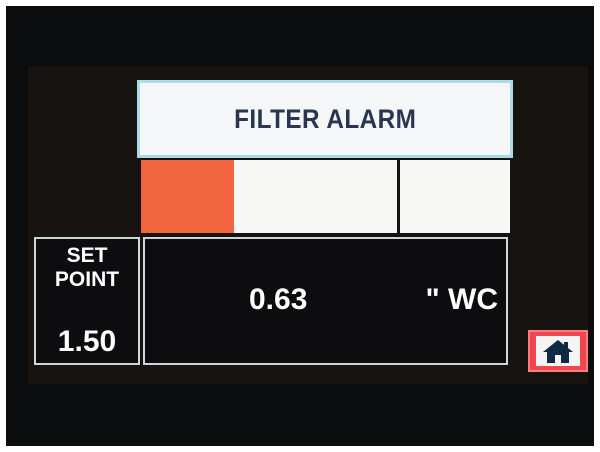  I want to click on setpoint-label-line1: SET, so click(87, 255).